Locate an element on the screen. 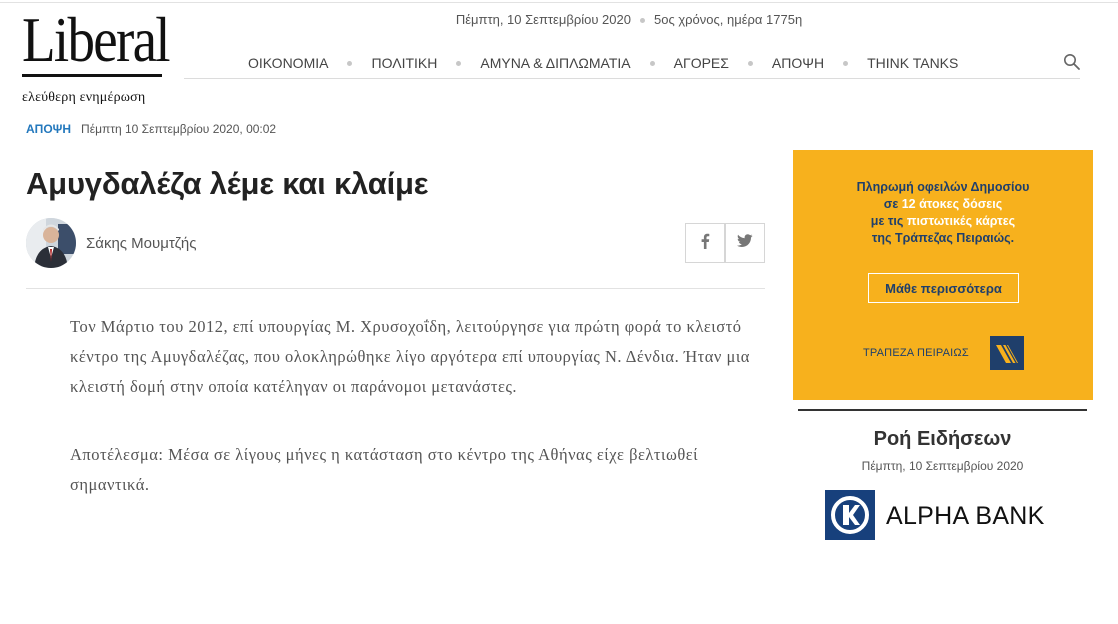  news-feed-date: Πέμπτη, 10 Σεπτεμβρίου 2020 is located at coordinates (942, 466).